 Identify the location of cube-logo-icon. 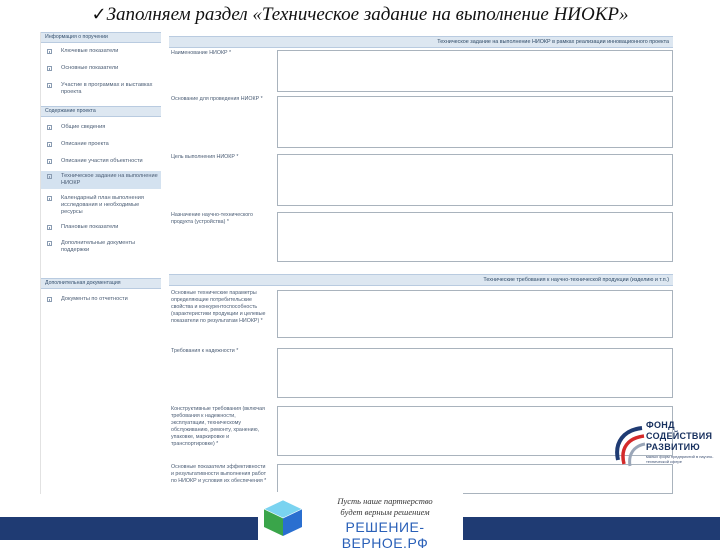
(283, 517).